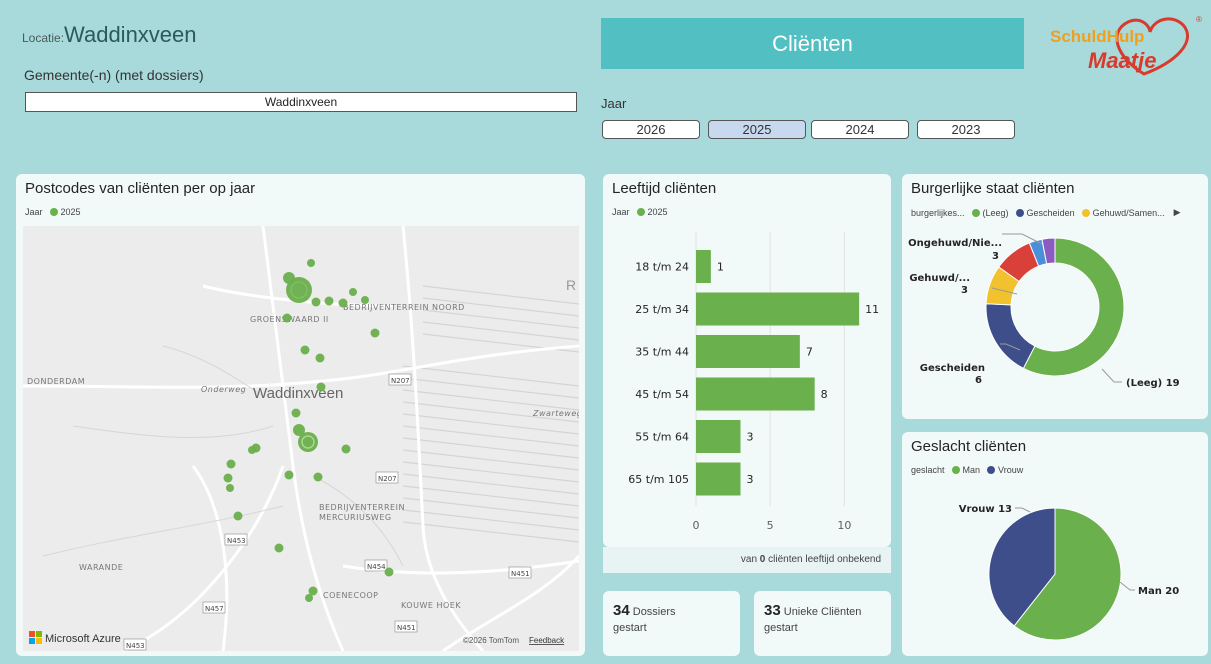 The image size is (1211, 664). What do you see at coordinates (114, 75) in the screenshot?
I see `municipality-label: Gemeente(-n) (met dossiers)` at bounding box center [114, 75].